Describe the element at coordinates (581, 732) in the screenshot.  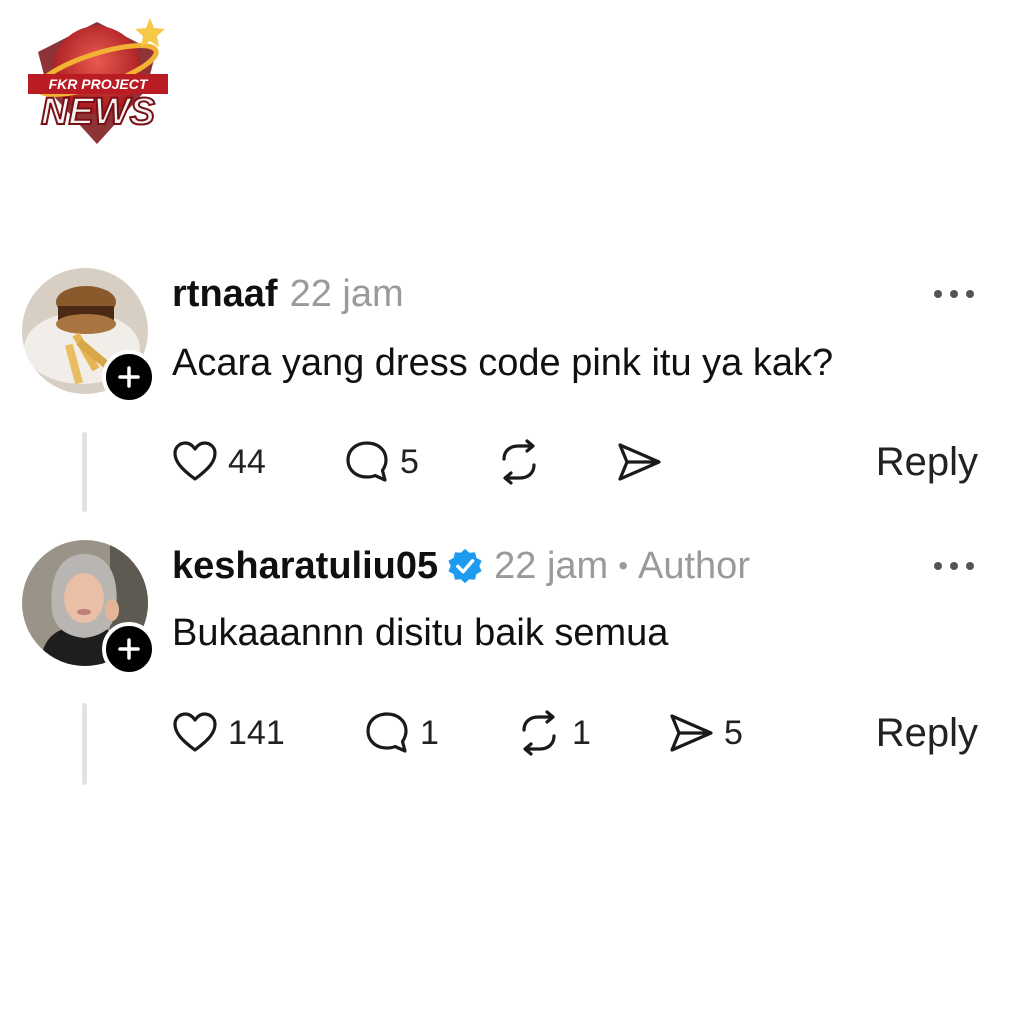
I see `repost-count: 1` at that location.